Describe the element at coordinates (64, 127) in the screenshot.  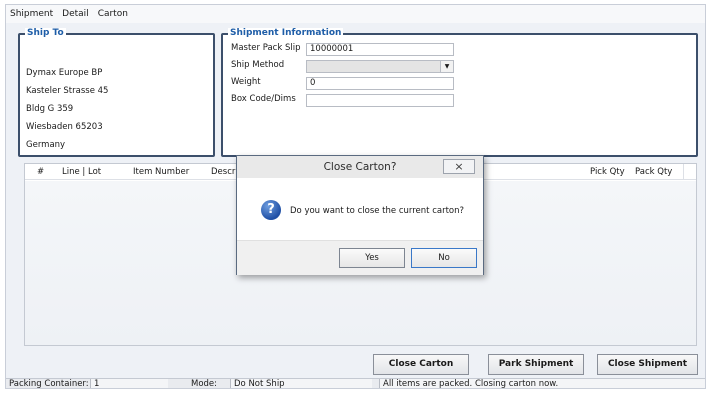
I see `ship-to-line-4: Wiesbaden 65203` at that location.